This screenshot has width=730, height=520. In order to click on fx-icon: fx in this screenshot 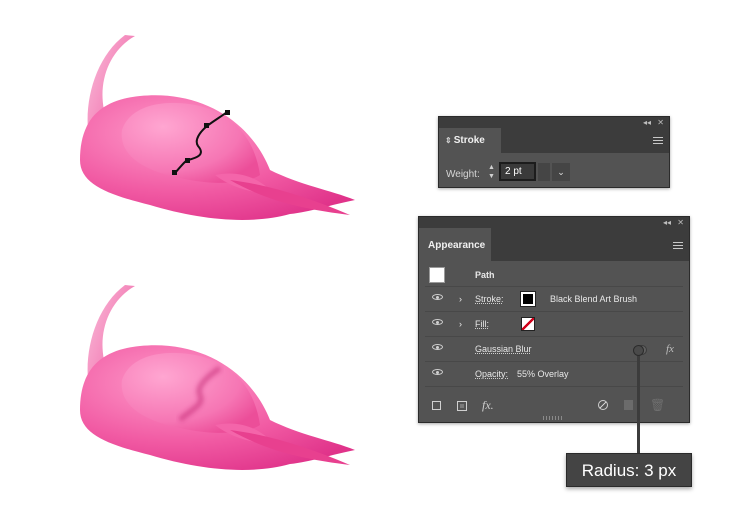, I will do `click(670, 349)`.